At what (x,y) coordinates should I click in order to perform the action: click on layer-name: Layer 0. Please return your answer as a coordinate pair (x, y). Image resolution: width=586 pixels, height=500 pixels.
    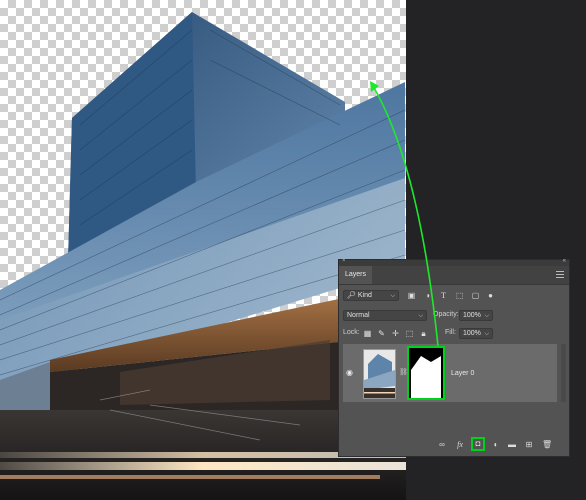
    Looking at the image, I should click on (462, 373).